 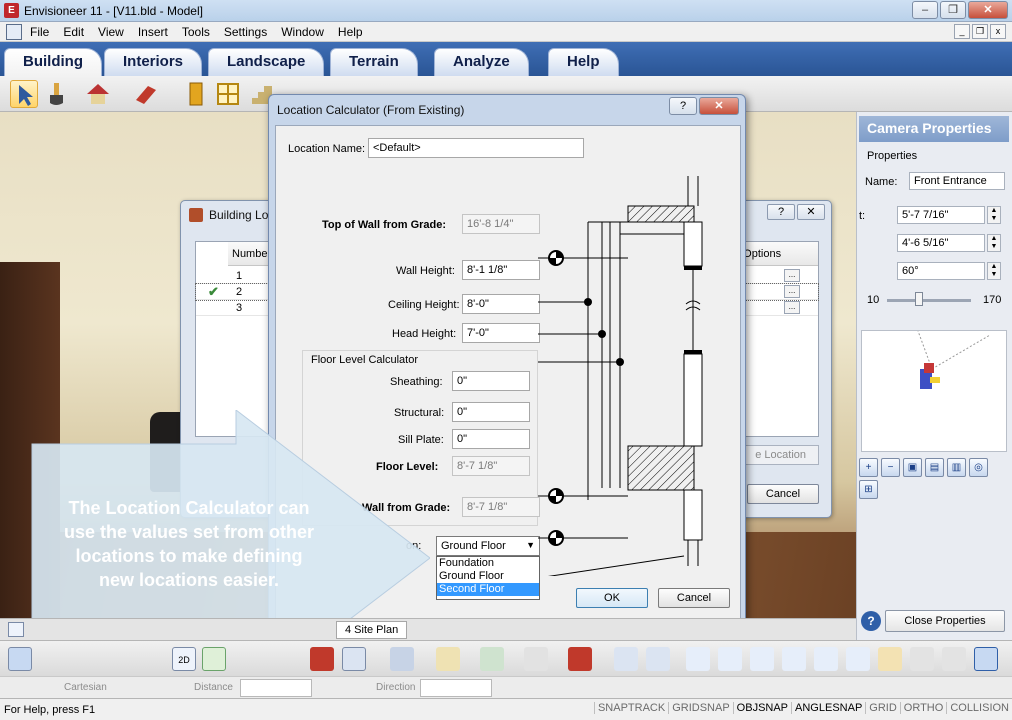 What do you see at coordinates (448, 659) in the screenshot?
I see `funnel-icon` at bounding box center [448, 659].